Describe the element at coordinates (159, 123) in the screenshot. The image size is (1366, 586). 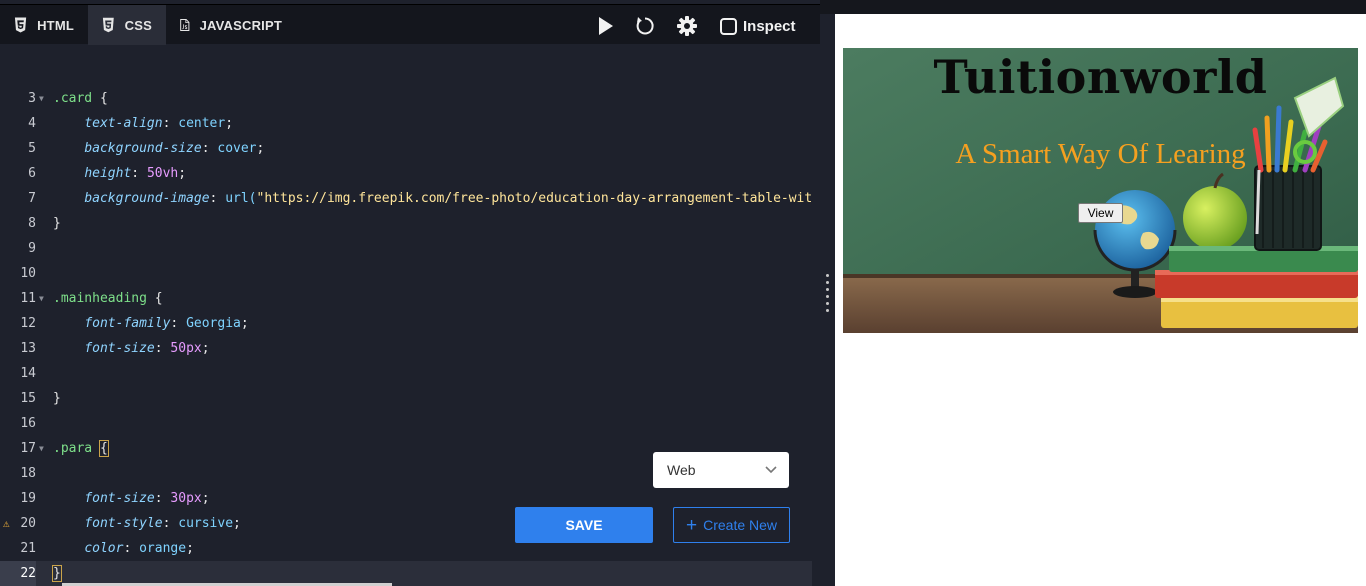
I see `code-text: text-align: center;` at that location.